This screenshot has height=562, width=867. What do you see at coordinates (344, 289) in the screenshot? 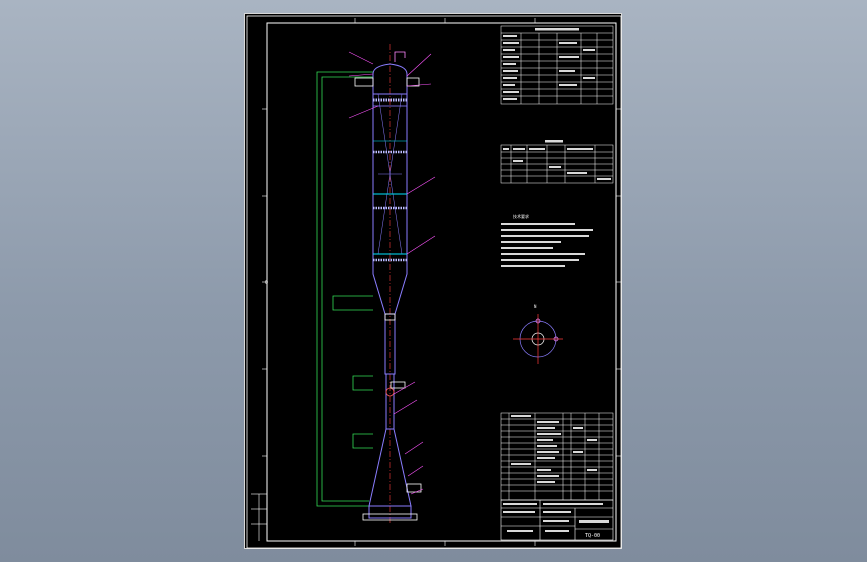
I see `reflux-pipe` at bounding box center [344, 289].